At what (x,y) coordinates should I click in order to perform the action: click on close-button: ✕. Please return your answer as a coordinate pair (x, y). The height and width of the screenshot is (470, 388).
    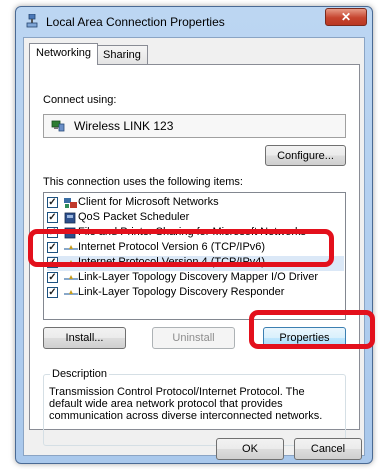
    Looking at the image, I should click on (346, 17).